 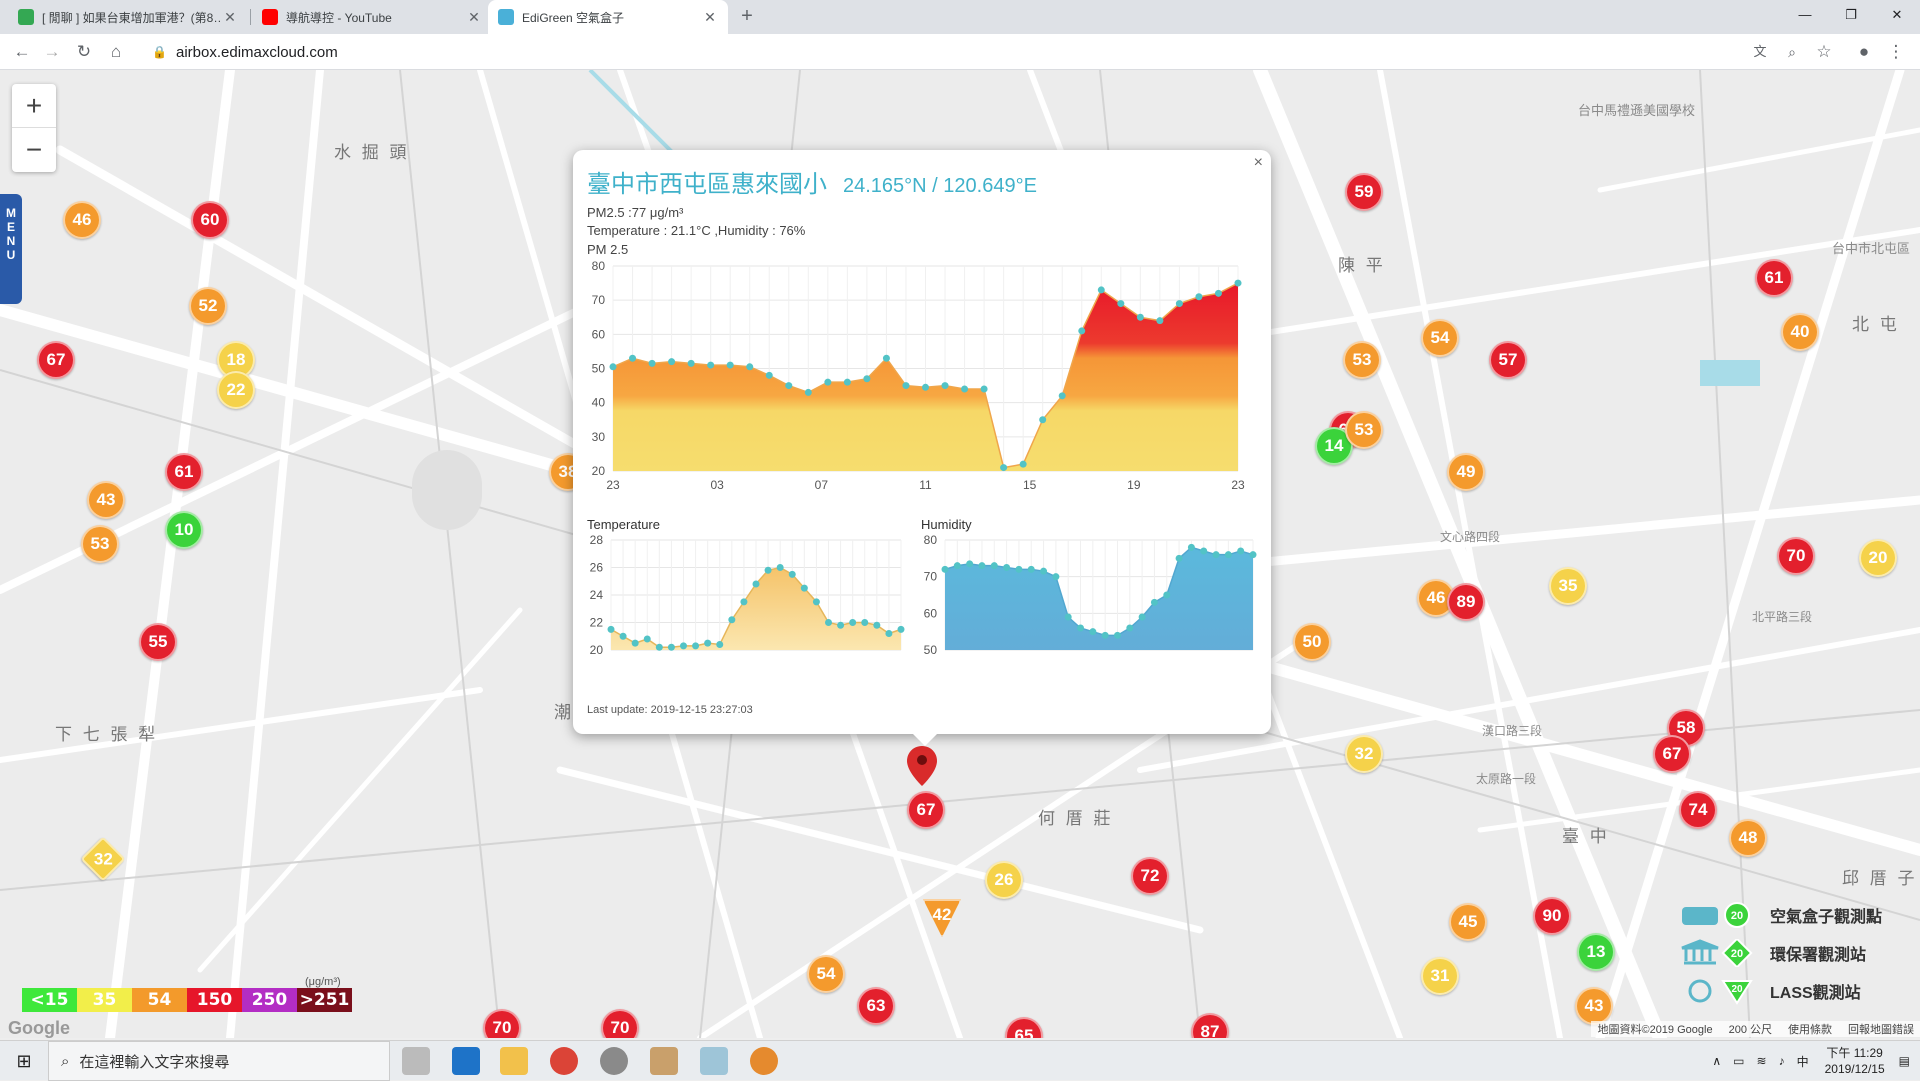 What do you see at coordinates (1150, 876) in the screenshot?
I see `pm25-station-marker: 72` at bounding box center [1150, 876].